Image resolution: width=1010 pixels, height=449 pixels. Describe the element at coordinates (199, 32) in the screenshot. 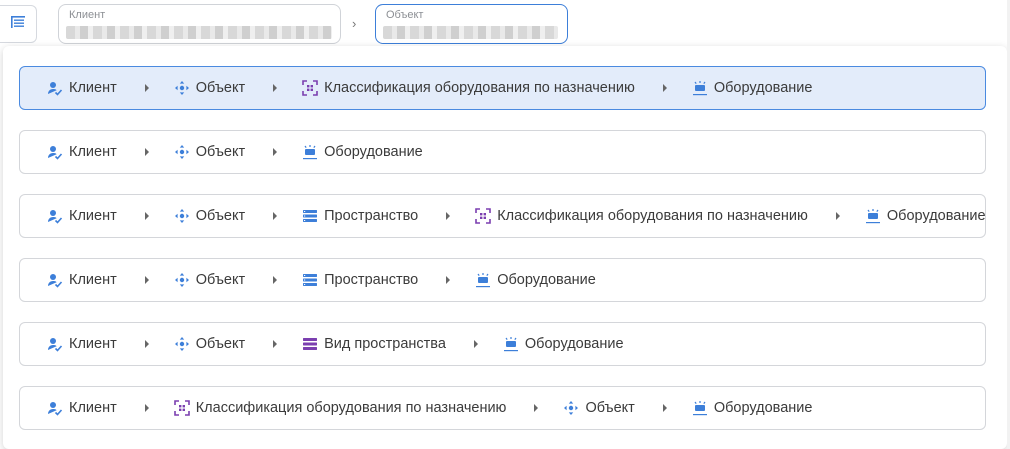

I see `client-field-value-redacted` at that location.